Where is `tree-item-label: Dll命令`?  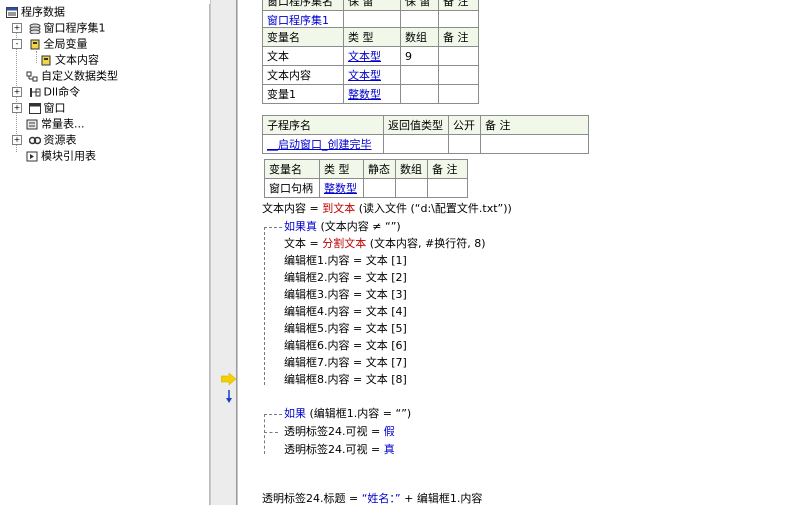 tree-item-label: Dll命令 is located at coordinates (62, 92).